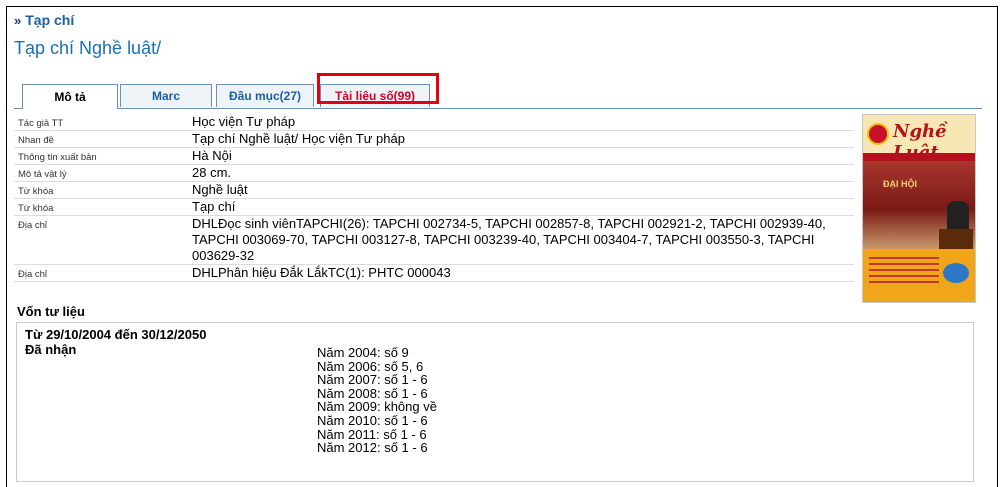 The image size is (1004, 487). I want to click on detail-value: Nghề luật, so click(220, 189).